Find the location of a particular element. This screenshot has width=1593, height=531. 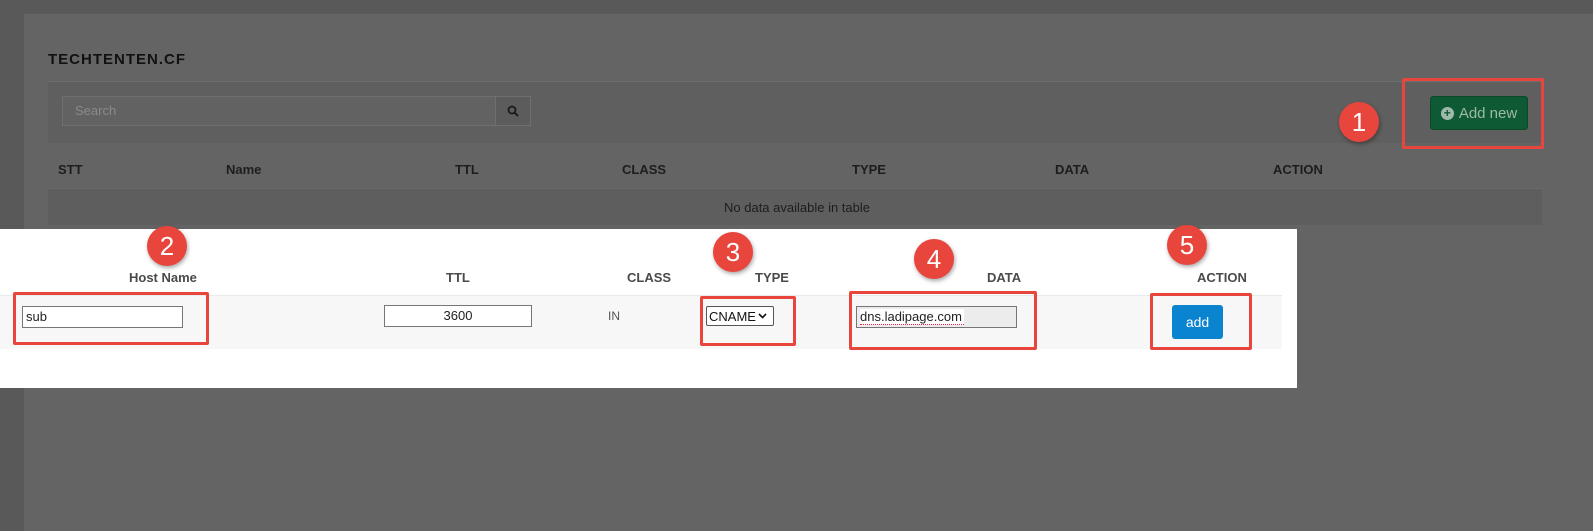

form-header-host-name: Host Name is located at coordinates (163, 277).